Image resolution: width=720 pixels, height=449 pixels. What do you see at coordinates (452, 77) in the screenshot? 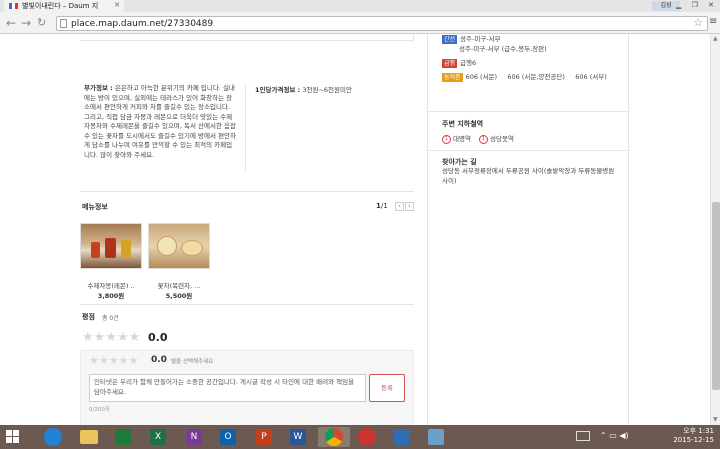
I see `bus-badge: 농어촌` at bounding box center [452, 77].